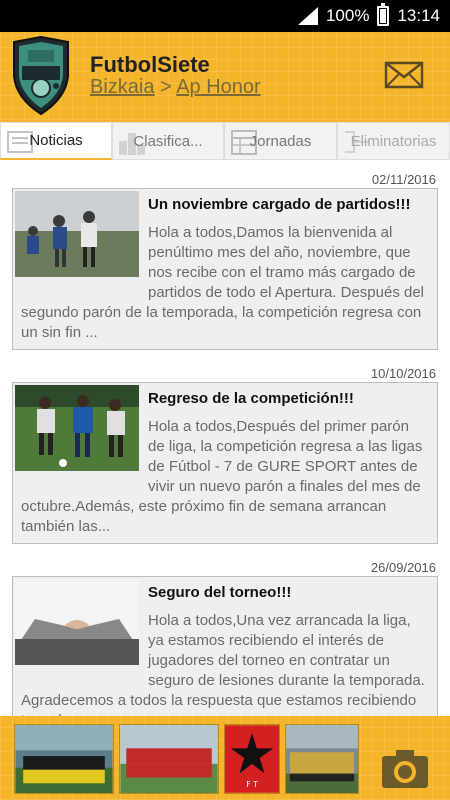 Image resolution: width=450 pixels, height=800 pixels. I want to click on mail-icon, so click(404, 75).